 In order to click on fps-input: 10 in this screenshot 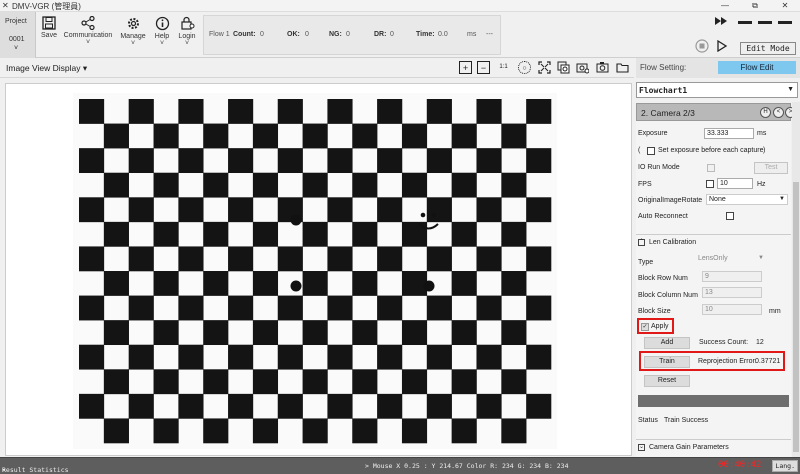, I will do `click(735, 183)`.